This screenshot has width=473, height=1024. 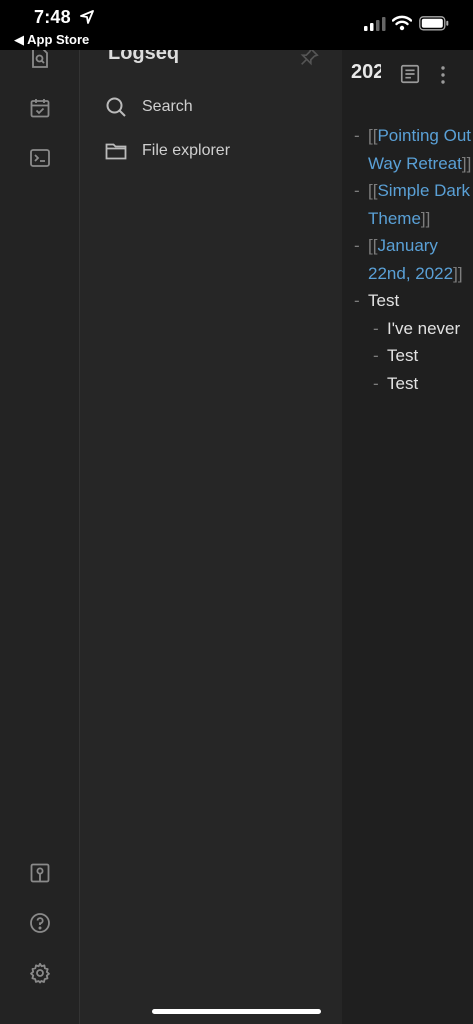 I want to click on block-text: I've never, so click(x=423, y=328).